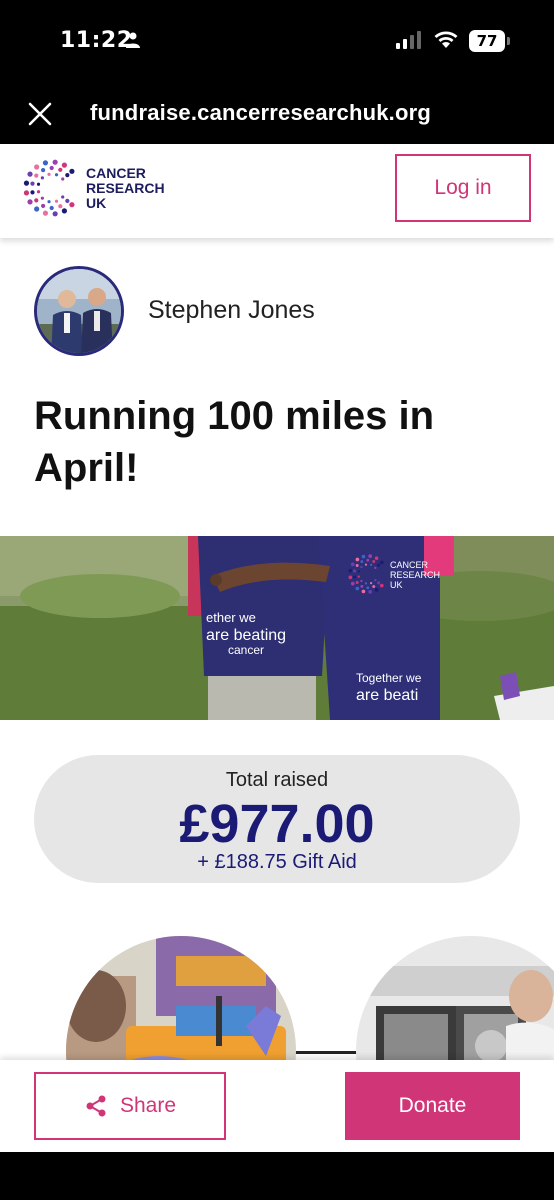 Image resolution: width=554 pixels, height=1200 pixels. Describe the element at coordinates (277, 780) in the screenshot. I see `total-raised-label: Total raised` at that location.